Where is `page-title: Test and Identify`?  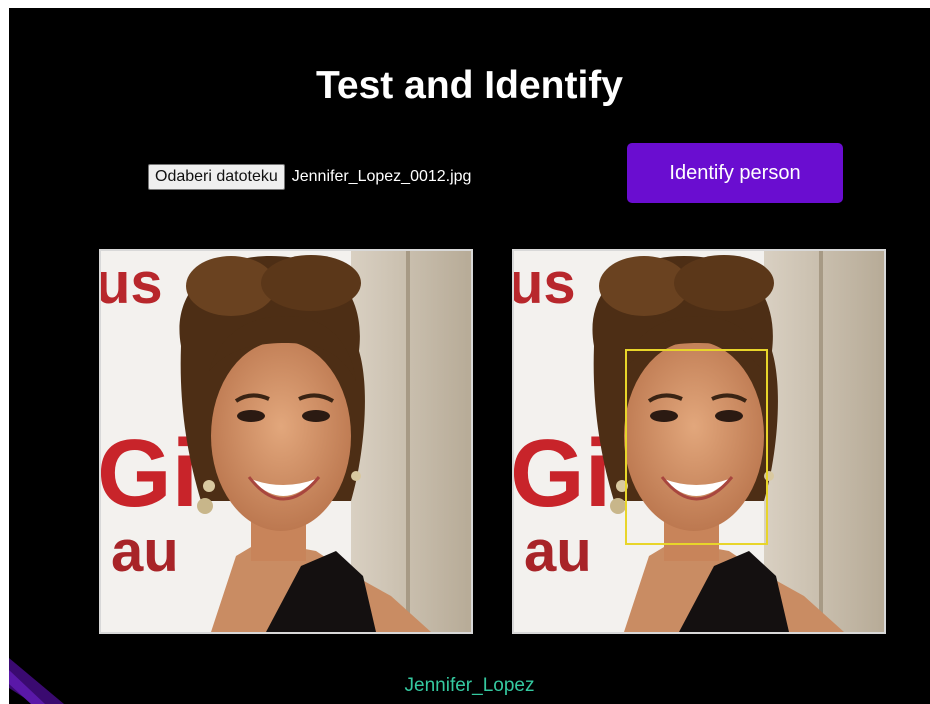
page-title: Test and Identify is located at coordinates (469, 85).